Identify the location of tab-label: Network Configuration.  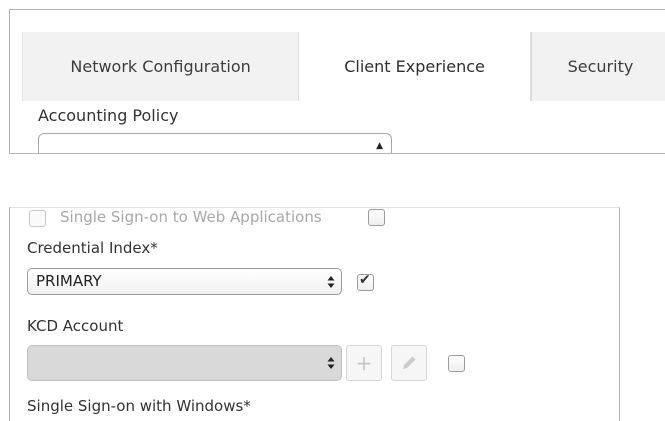
(160, 66).